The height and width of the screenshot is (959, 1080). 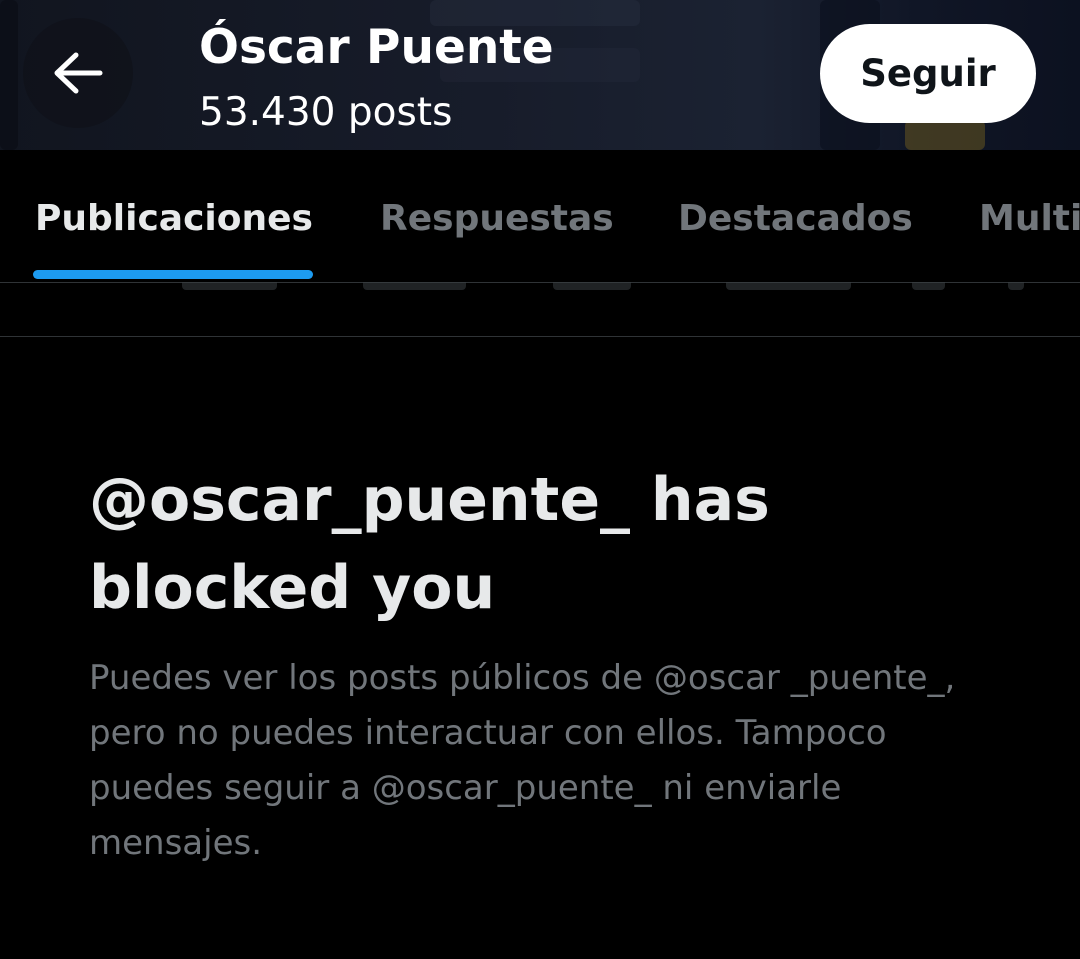 I want to click on back-button, so click(x=78, y=73).